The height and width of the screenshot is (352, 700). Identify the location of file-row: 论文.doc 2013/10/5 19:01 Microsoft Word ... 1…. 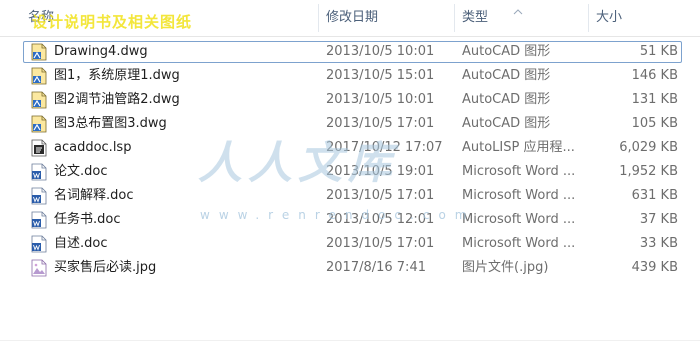
(350, 172).